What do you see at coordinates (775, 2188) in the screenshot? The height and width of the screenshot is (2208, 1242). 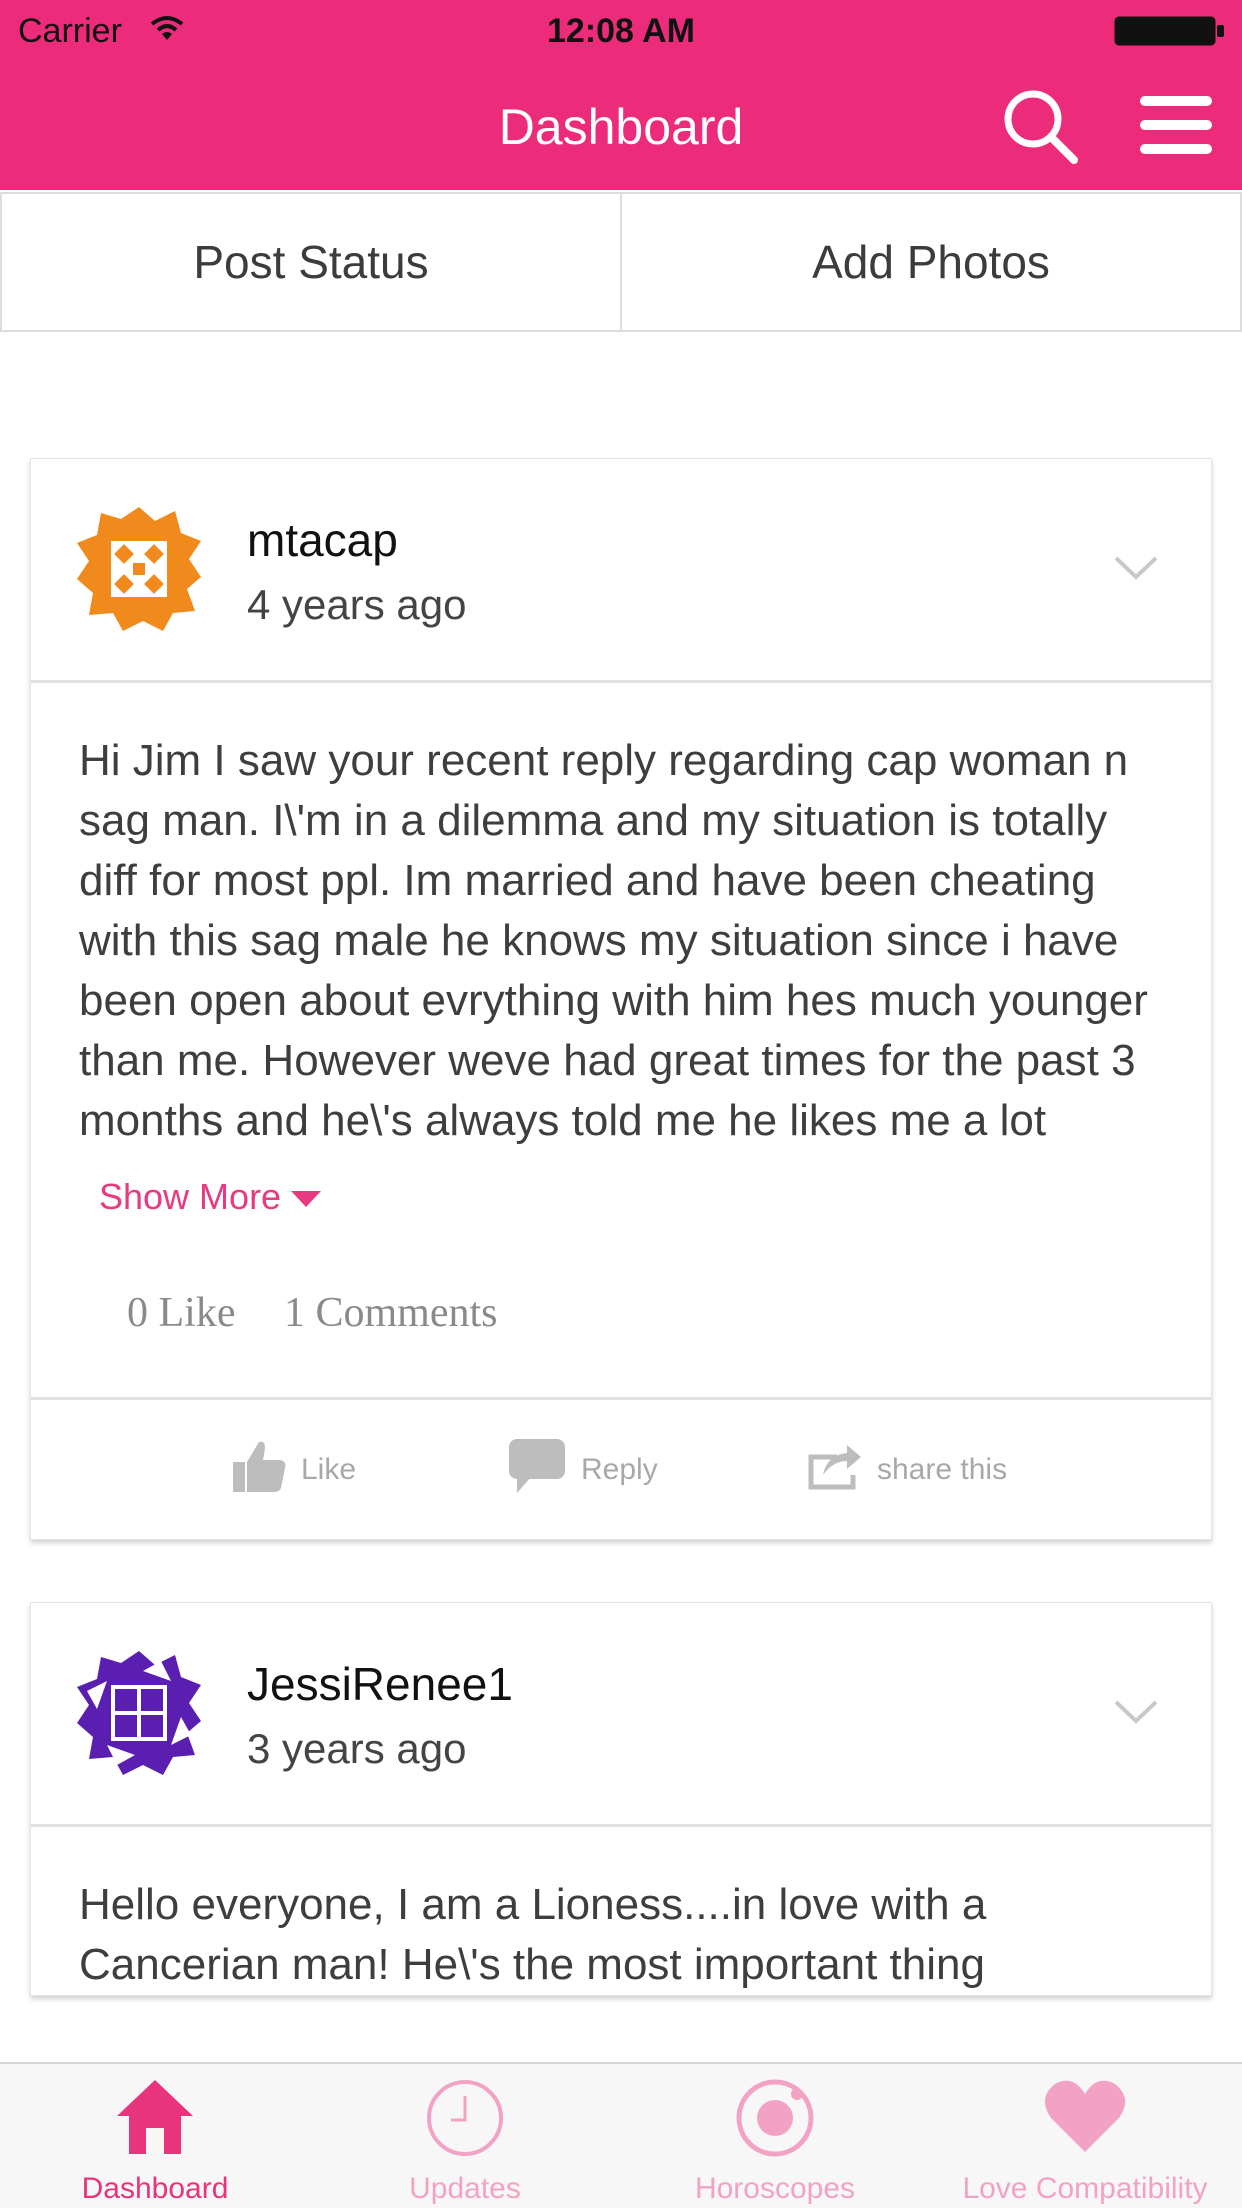 I see `tab-label: Horoscopes` at bounding box center [775, 2188].